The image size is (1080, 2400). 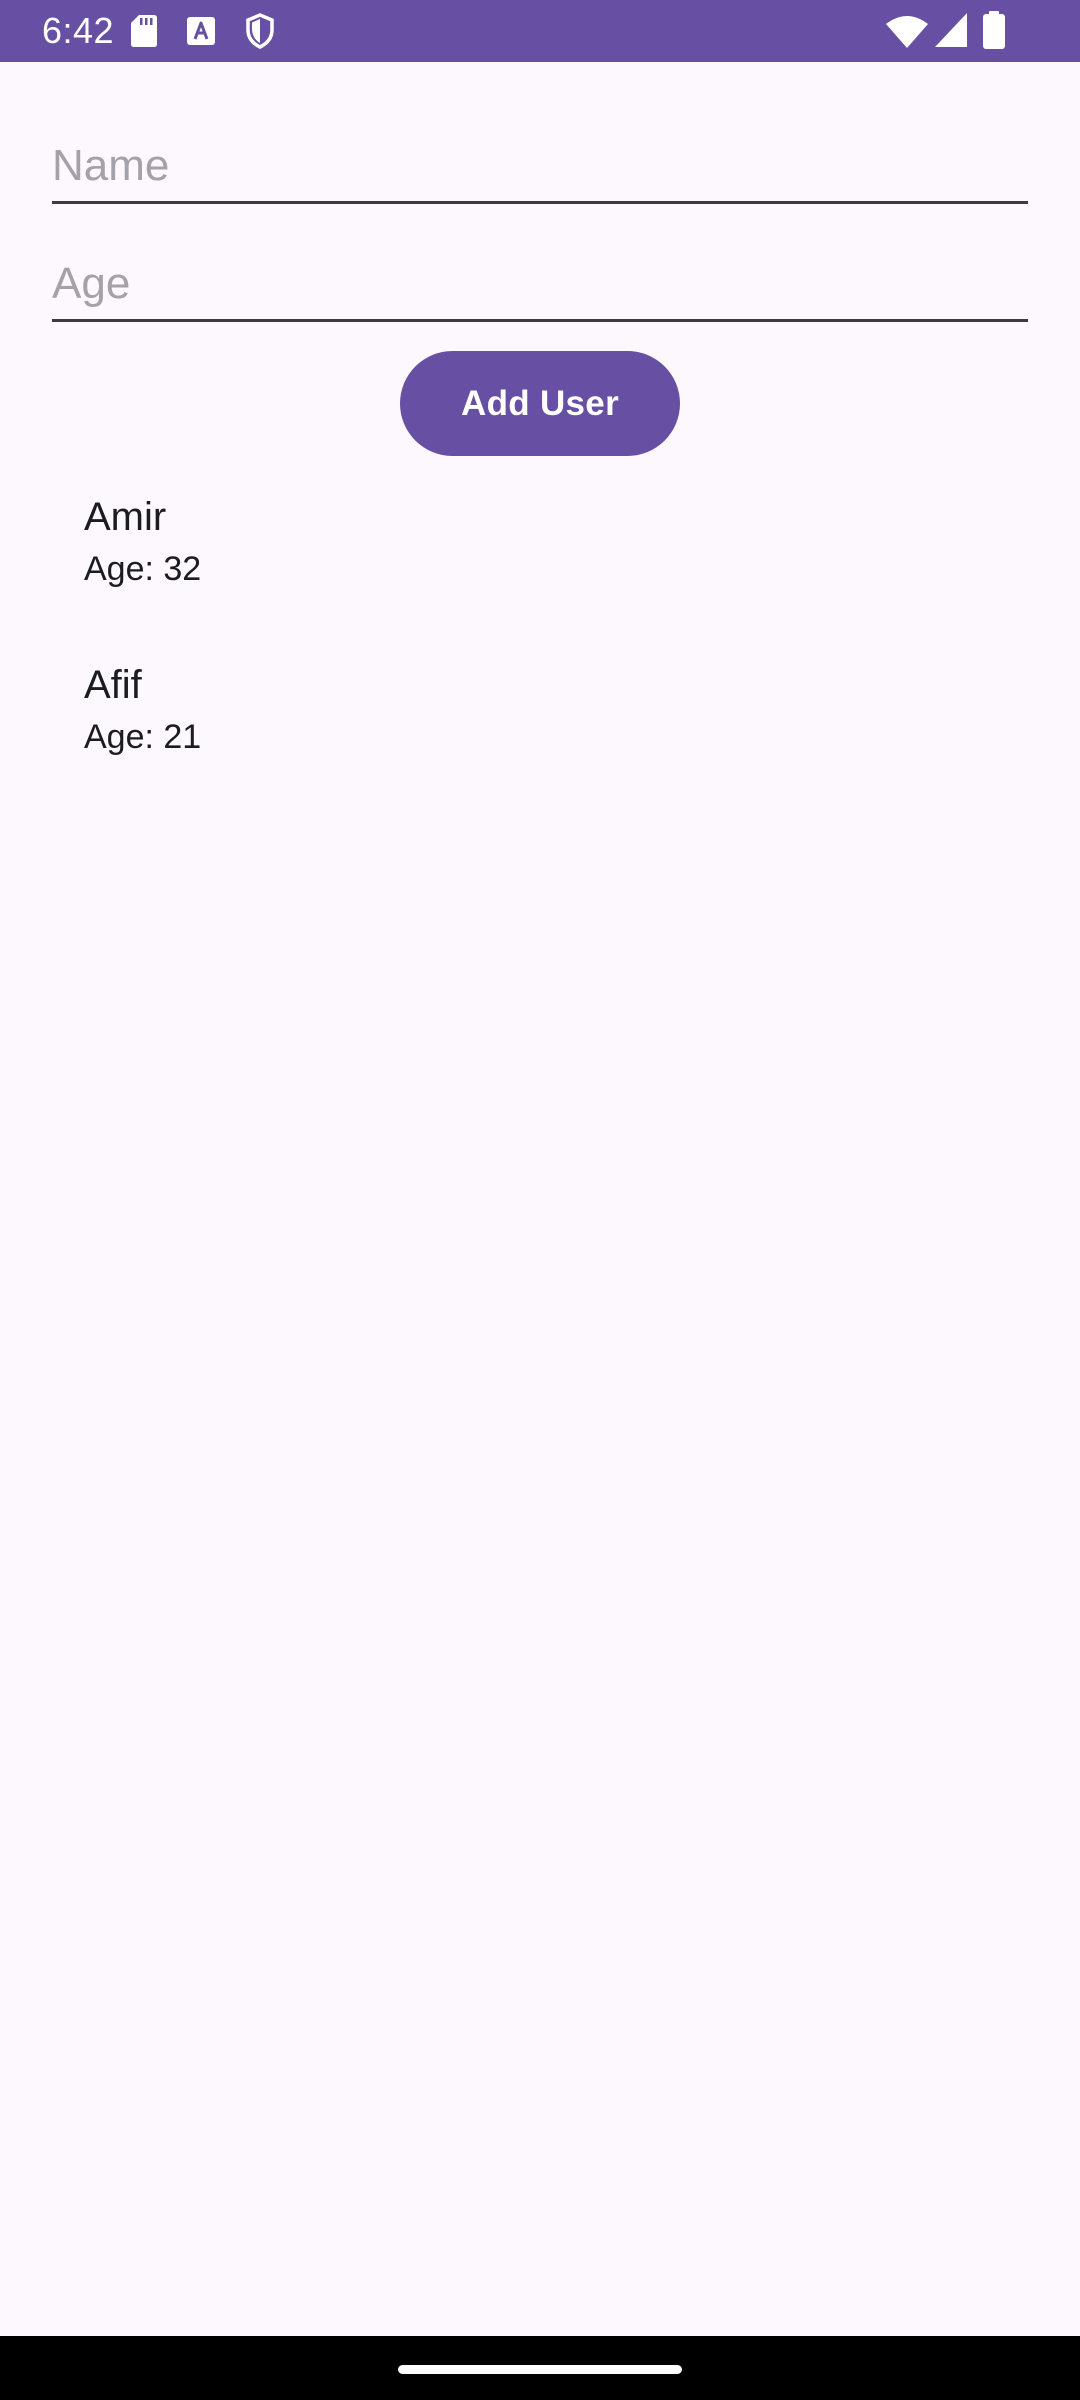 I want to click on user-age: Age: 32, so click(x=143, y=569).